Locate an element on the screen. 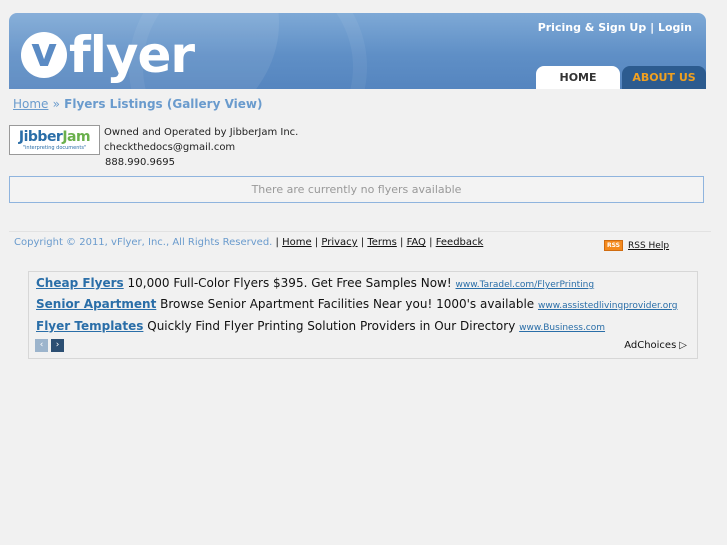 The width and height of the screenshot is (727, 545). owner-email: checkthedocs@gmail.com is located at coordinates (170, 147).